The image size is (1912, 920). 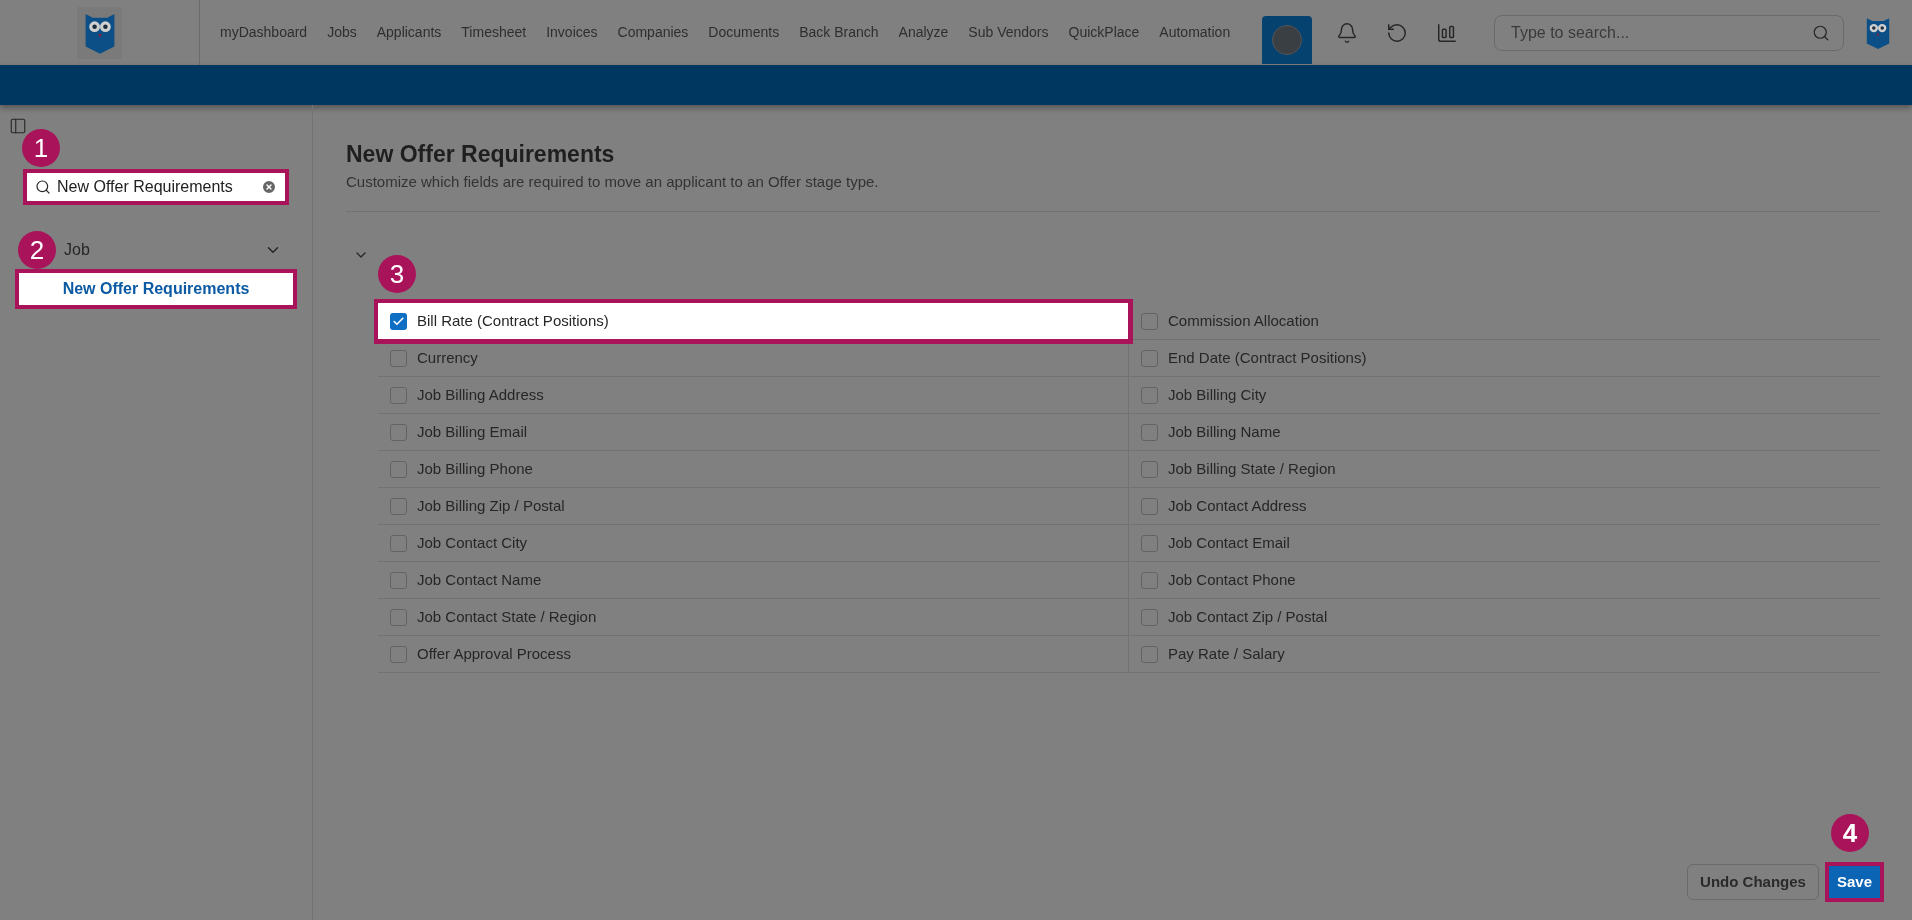 I want to click on field-row: Job Contact Name, so click(x=753, y=581).